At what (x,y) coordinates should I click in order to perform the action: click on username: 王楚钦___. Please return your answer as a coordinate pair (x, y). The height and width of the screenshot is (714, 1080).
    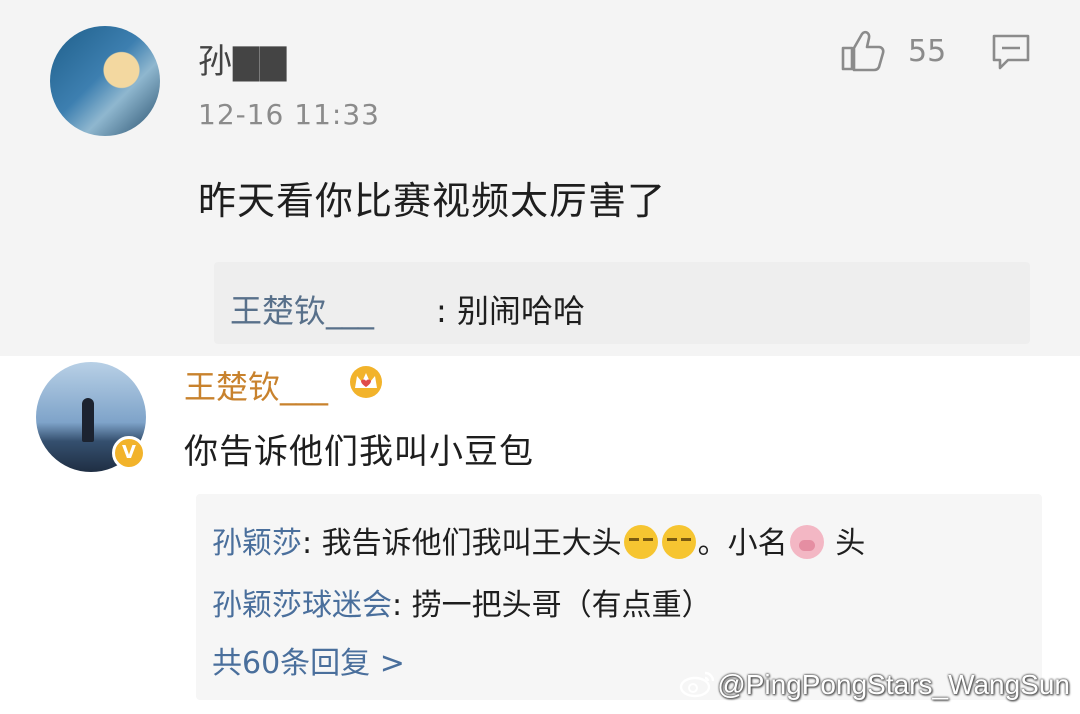
    Looking at the image, I should click on (256, 385).